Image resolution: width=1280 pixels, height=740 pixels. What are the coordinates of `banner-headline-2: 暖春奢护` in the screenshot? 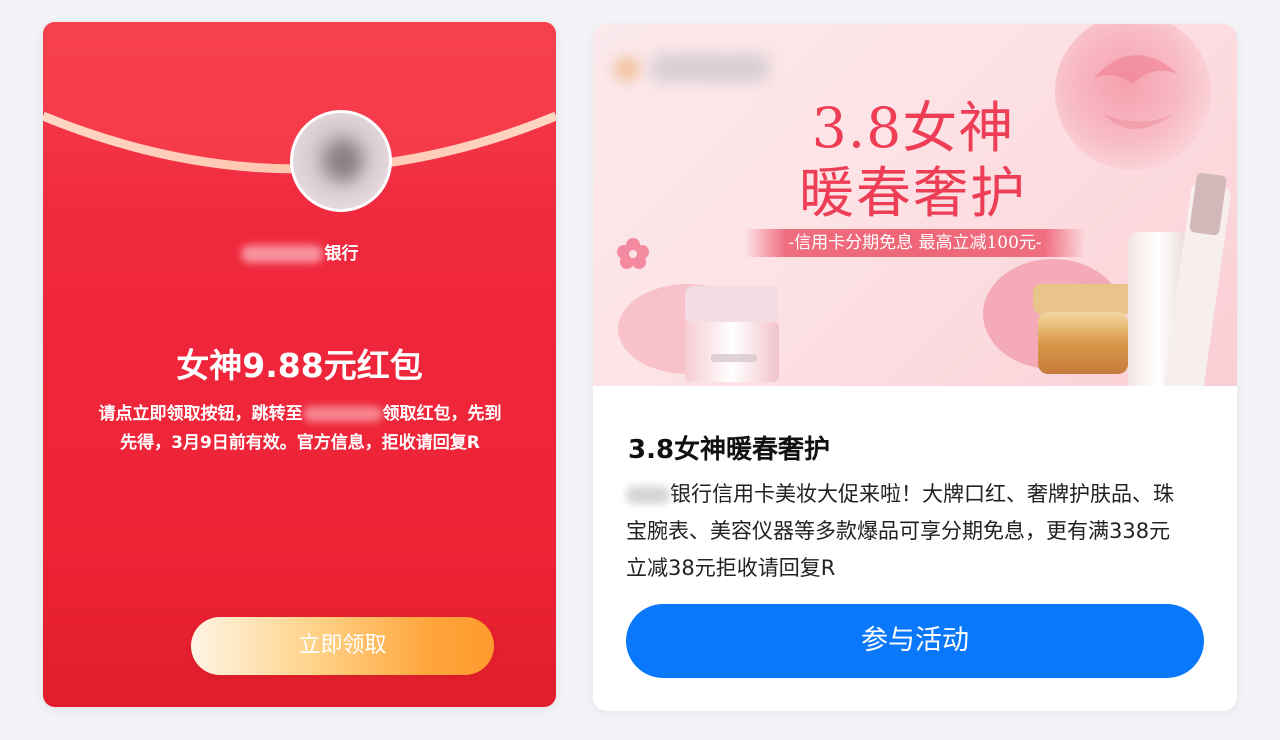 It's located at (912, 193).